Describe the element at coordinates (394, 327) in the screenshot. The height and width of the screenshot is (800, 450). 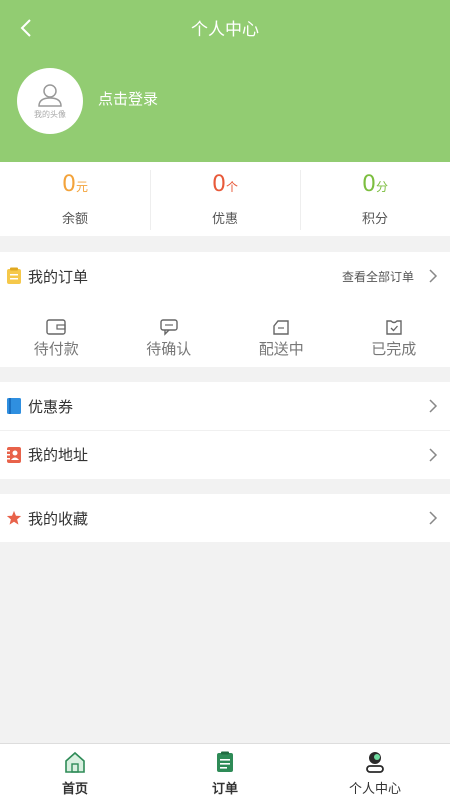
I see `completed-icon` at that location.